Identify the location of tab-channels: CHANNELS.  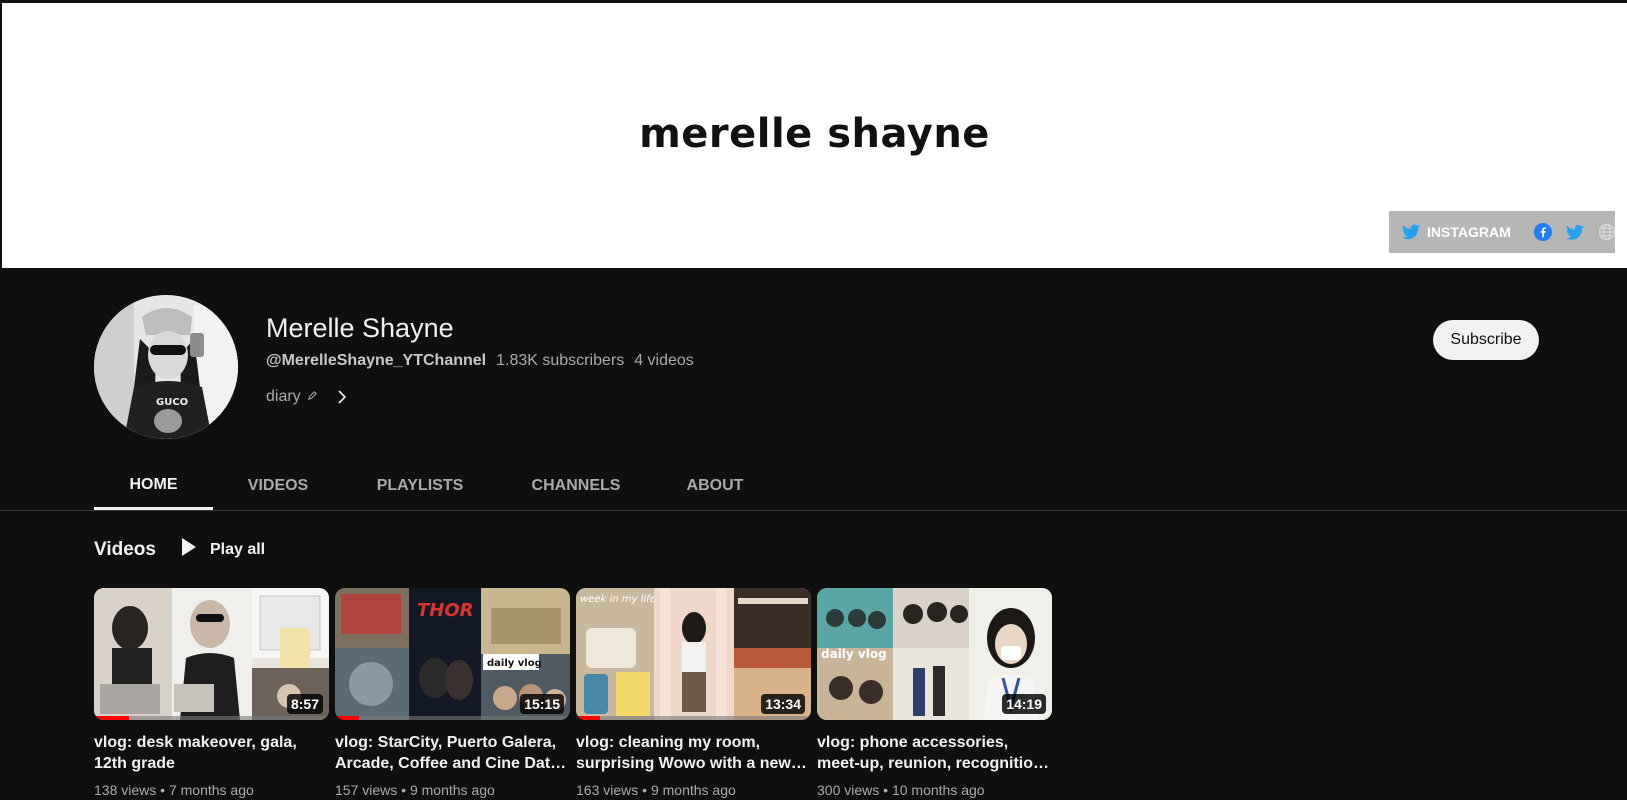
(576, 486).